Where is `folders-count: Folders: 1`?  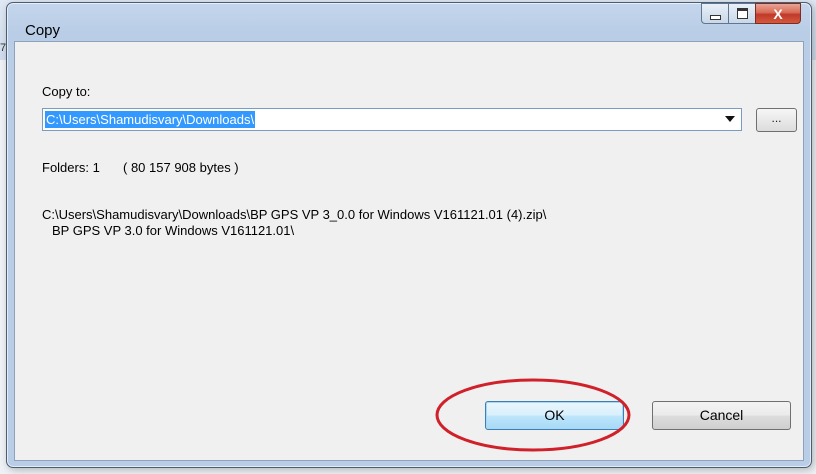 folders-count: Folders: 1 is located at coordinates (71, 167).